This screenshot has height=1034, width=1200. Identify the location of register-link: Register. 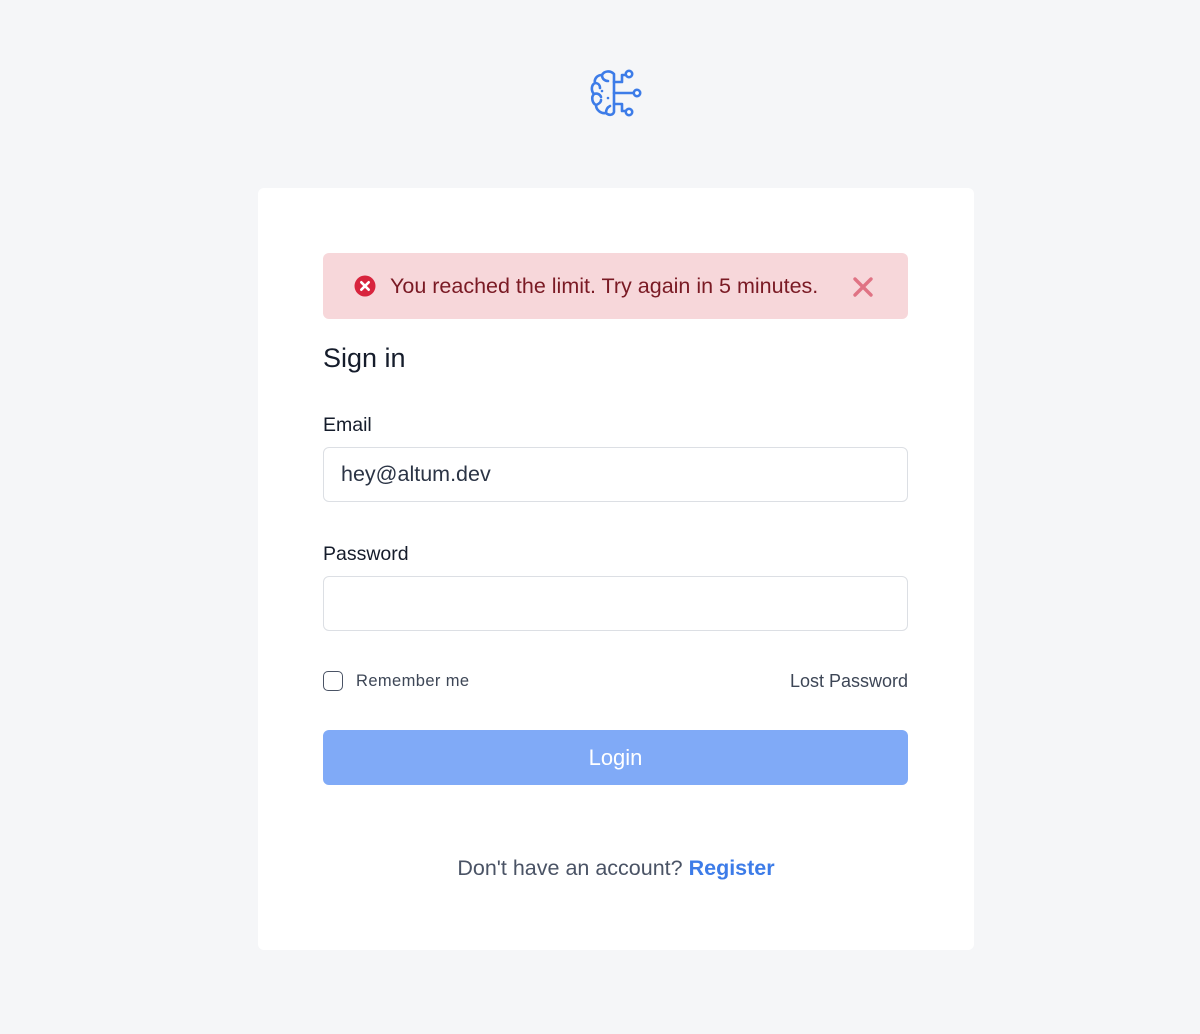
(732, 868).